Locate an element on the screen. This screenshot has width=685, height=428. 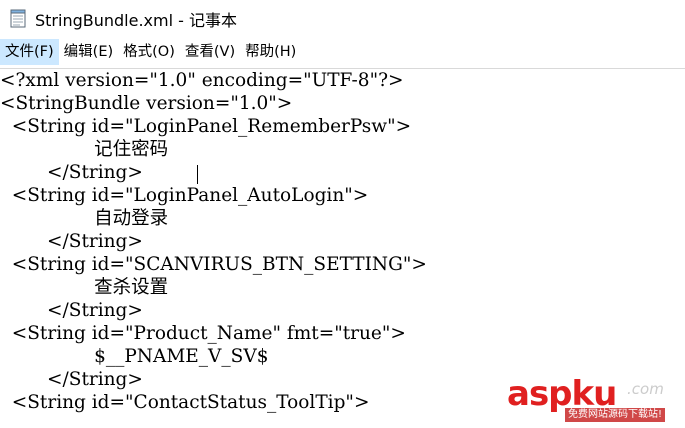
window-title: StringBundle.xml - 记事本 is located at coordinates (136, 20).